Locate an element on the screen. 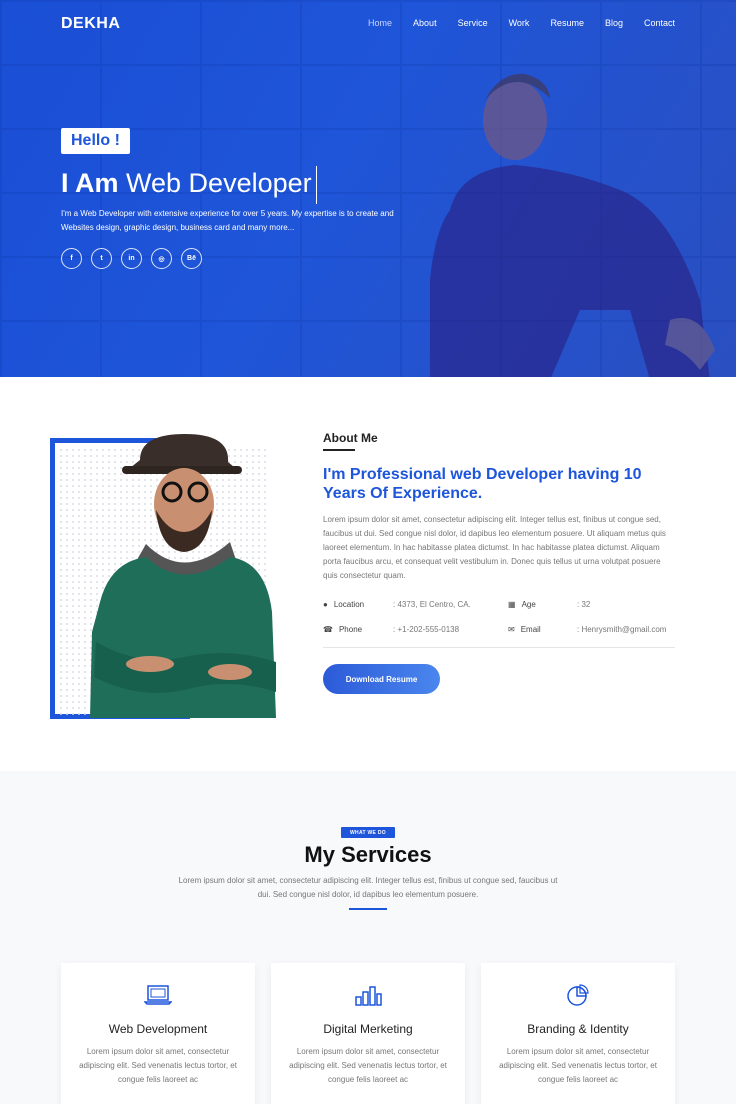 This screenshot has height=1104, width=736. service-card-title: Branding & Identity is located at coordinates (578, 1029).